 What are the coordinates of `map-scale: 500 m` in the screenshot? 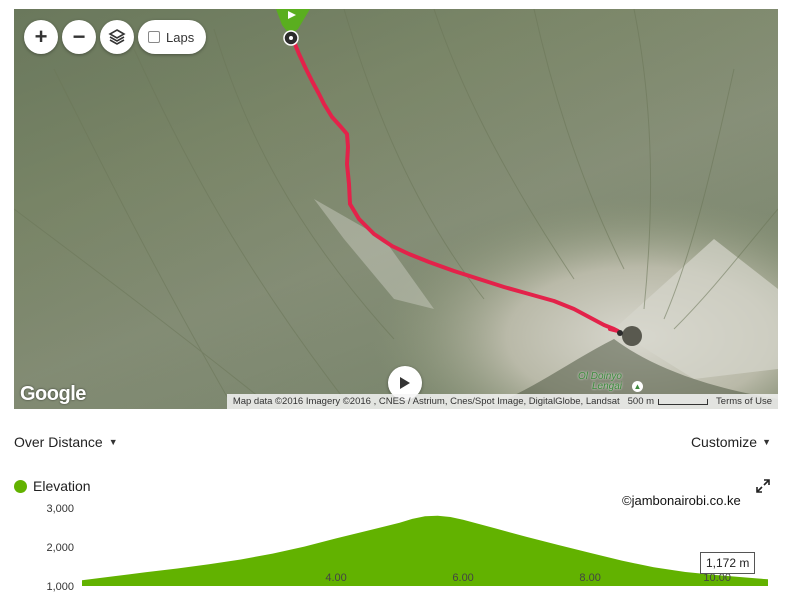 It's located at (668, 401).